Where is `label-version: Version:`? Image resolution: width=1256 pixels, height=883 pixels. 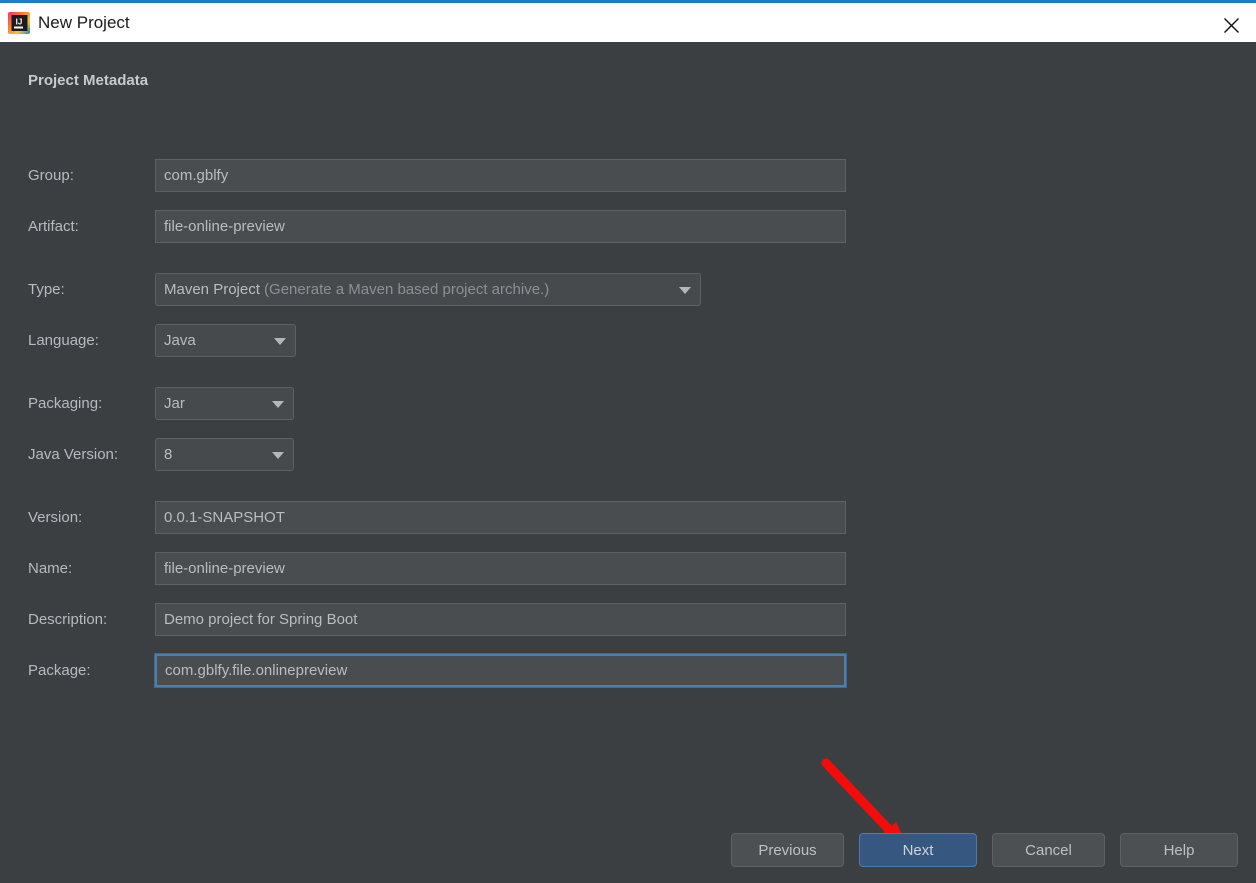 label-version: Version: is located at coordinates (55, 517).